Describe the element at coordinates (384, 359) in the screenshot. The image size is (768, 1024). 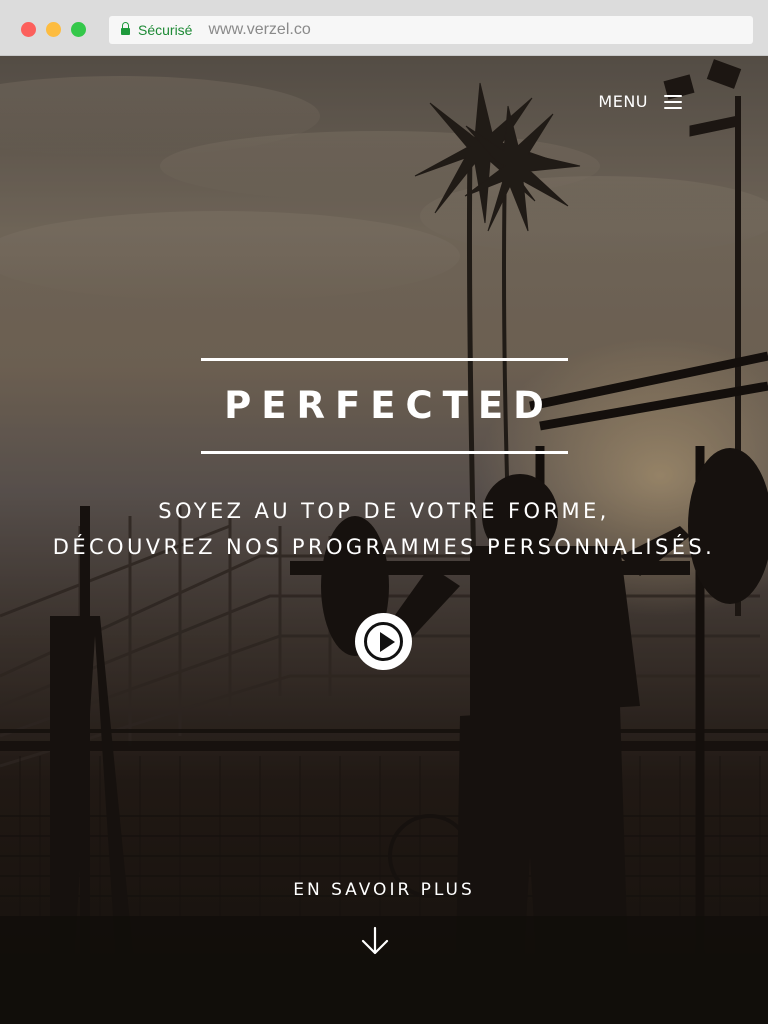
I see `title-rule-top` at that location.